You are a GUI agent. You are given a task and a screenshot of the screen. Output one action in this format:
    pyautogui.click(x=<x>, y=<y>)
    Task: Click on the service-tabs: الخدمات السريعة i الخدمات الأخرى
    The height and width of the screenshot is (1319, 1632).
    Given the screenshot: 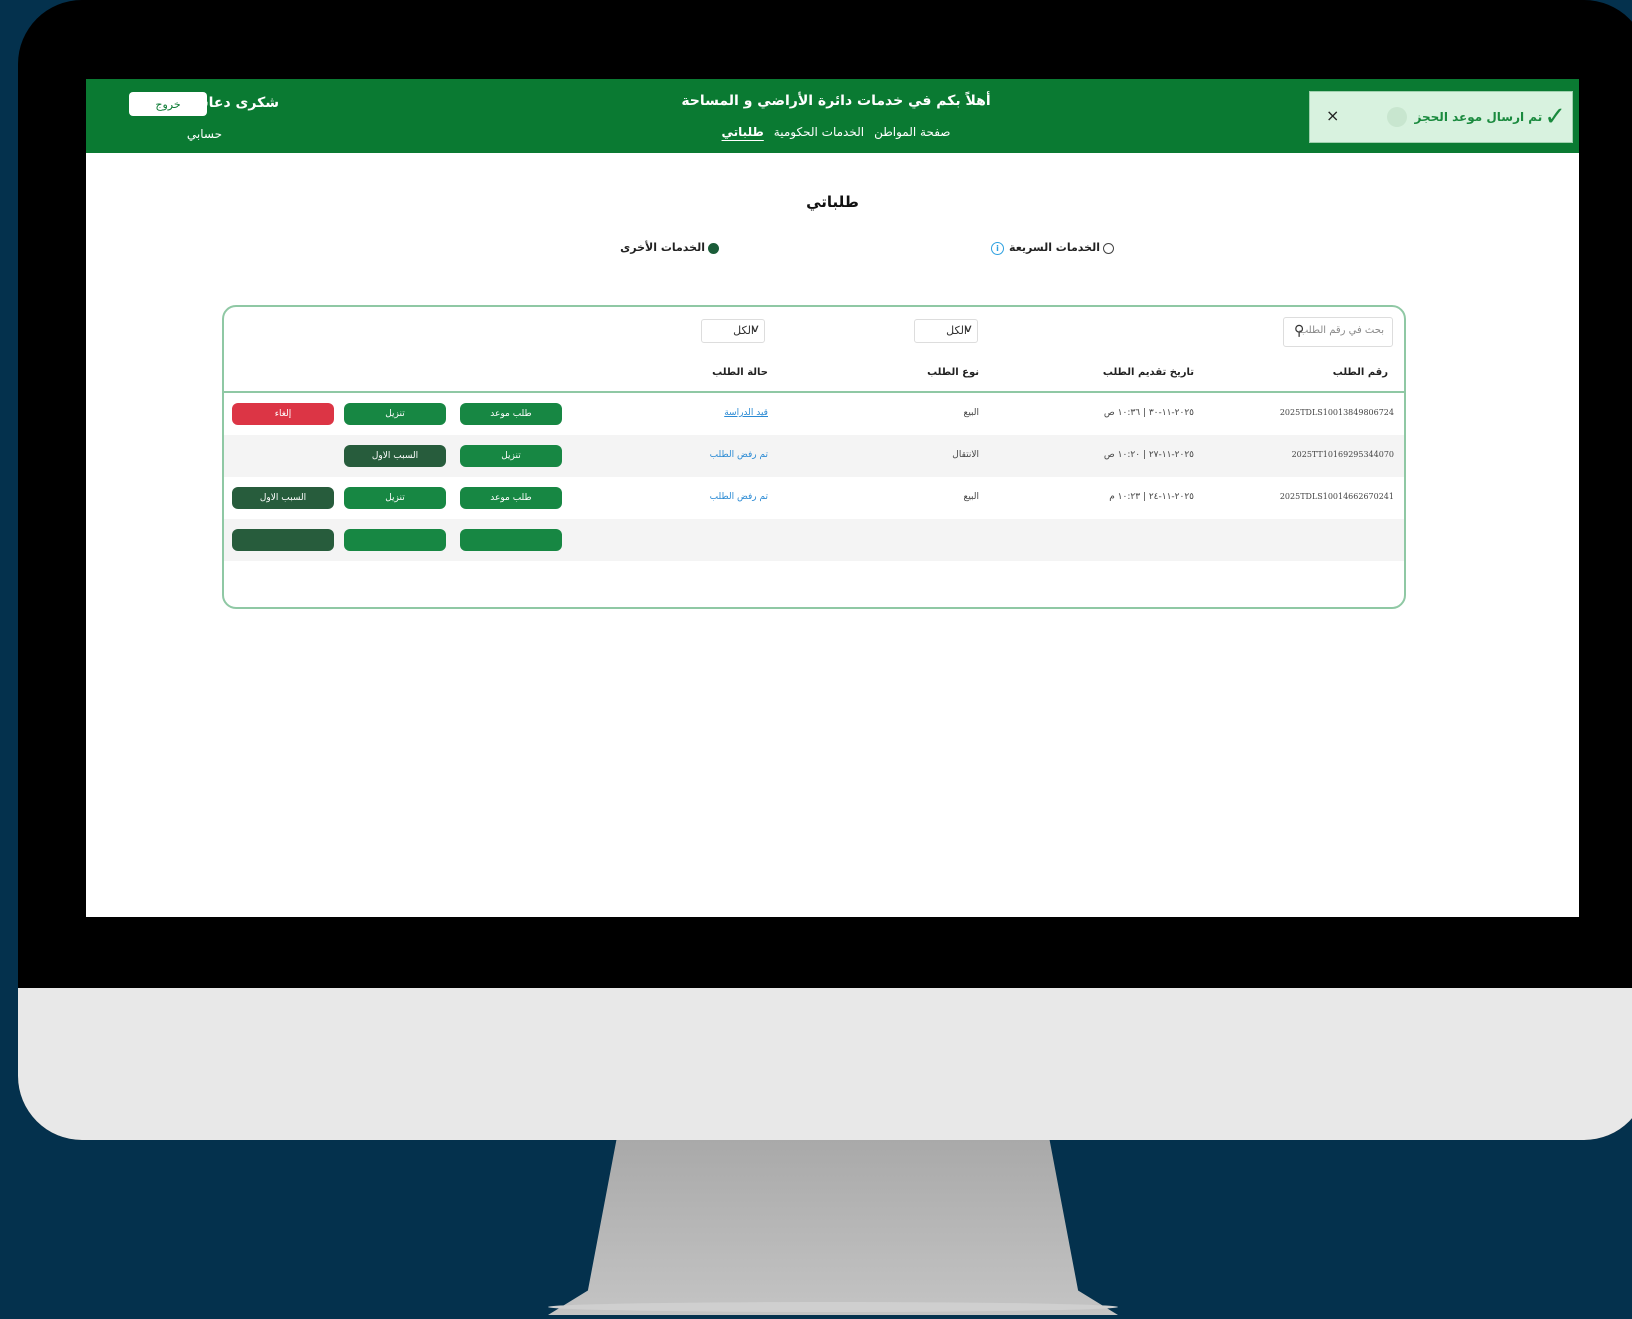 What is the action you would take?
    pyautogui.click(x=832, y=253)
    